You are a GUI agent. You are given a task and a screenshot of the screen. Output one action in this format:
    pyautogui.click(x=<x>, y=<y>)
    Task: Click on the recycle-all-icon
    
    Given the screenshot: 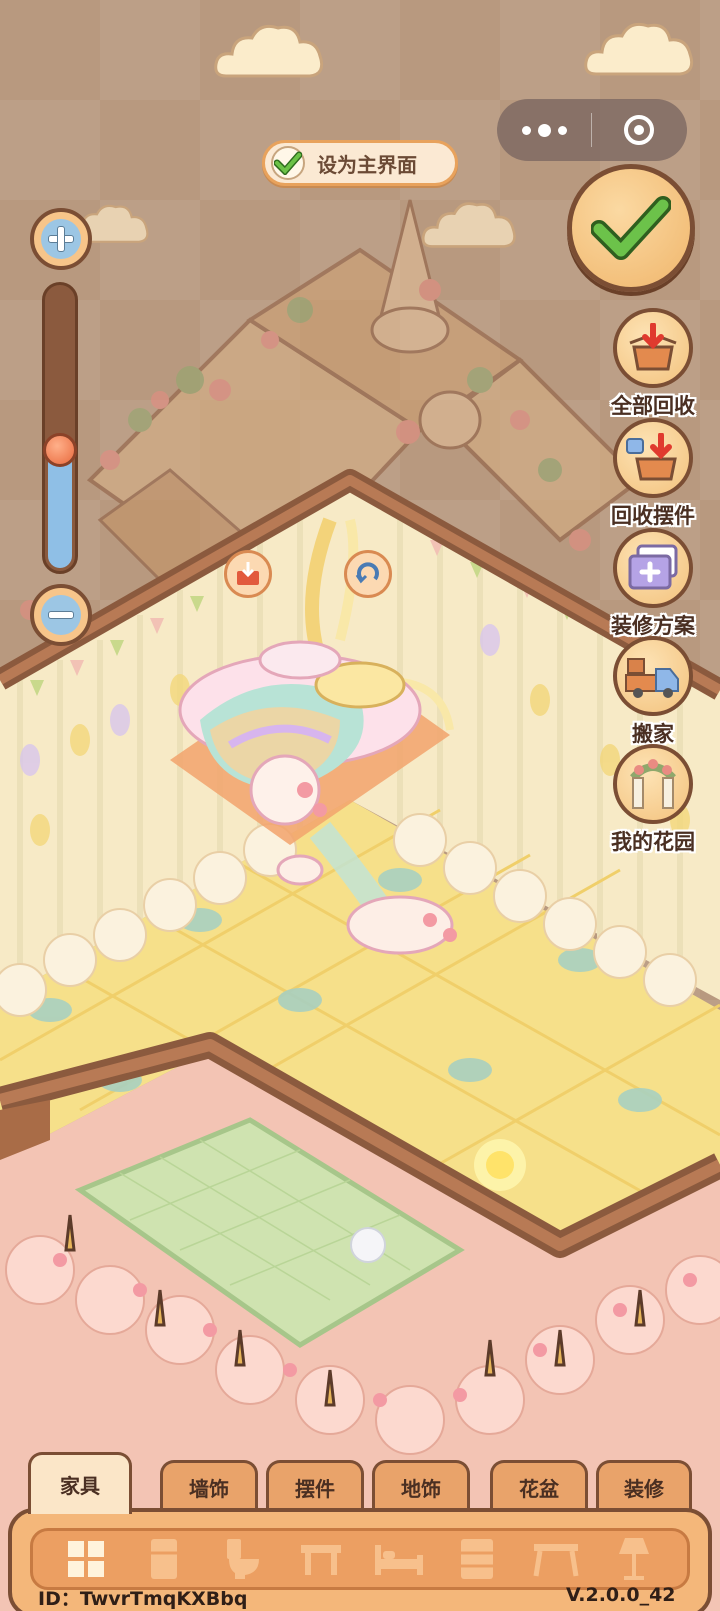 What is the action you would take?
    pyautogui.click(x=653, y=347)
    